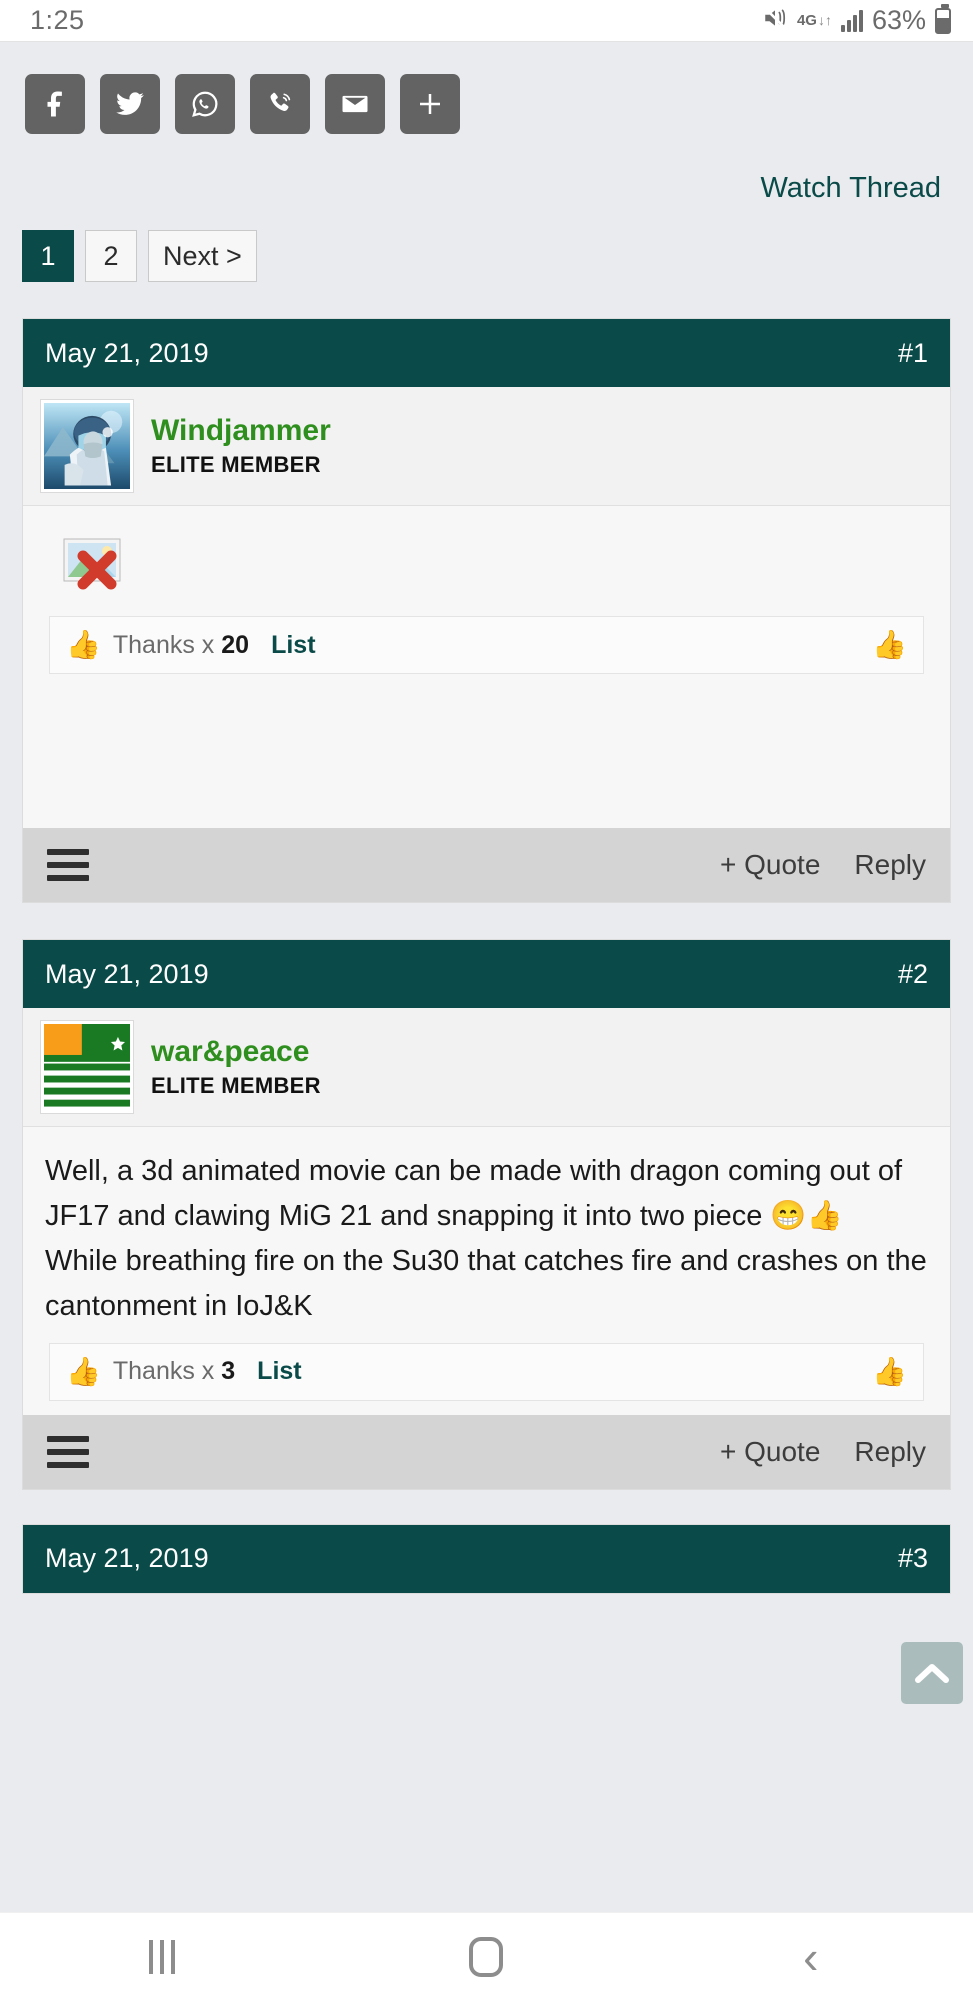 This screenshot has height=2000, width=973. Describe the element at coordinates (486, 1371) in the screenshot. I see `thanks-bar: 👍 Thanks x 3 List 👍` at that location.